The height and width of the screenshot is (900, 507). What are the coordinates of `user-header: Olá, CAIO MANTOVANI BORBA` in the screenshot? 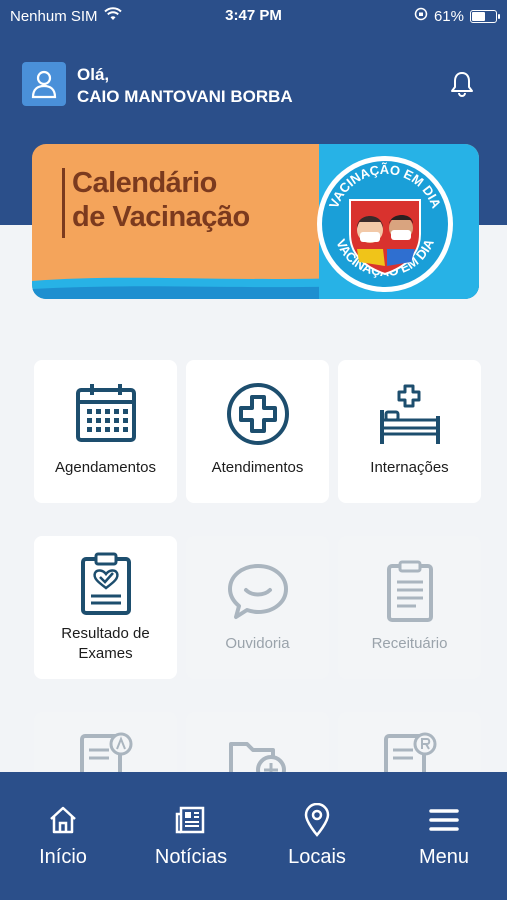 It's located at (253, 87).